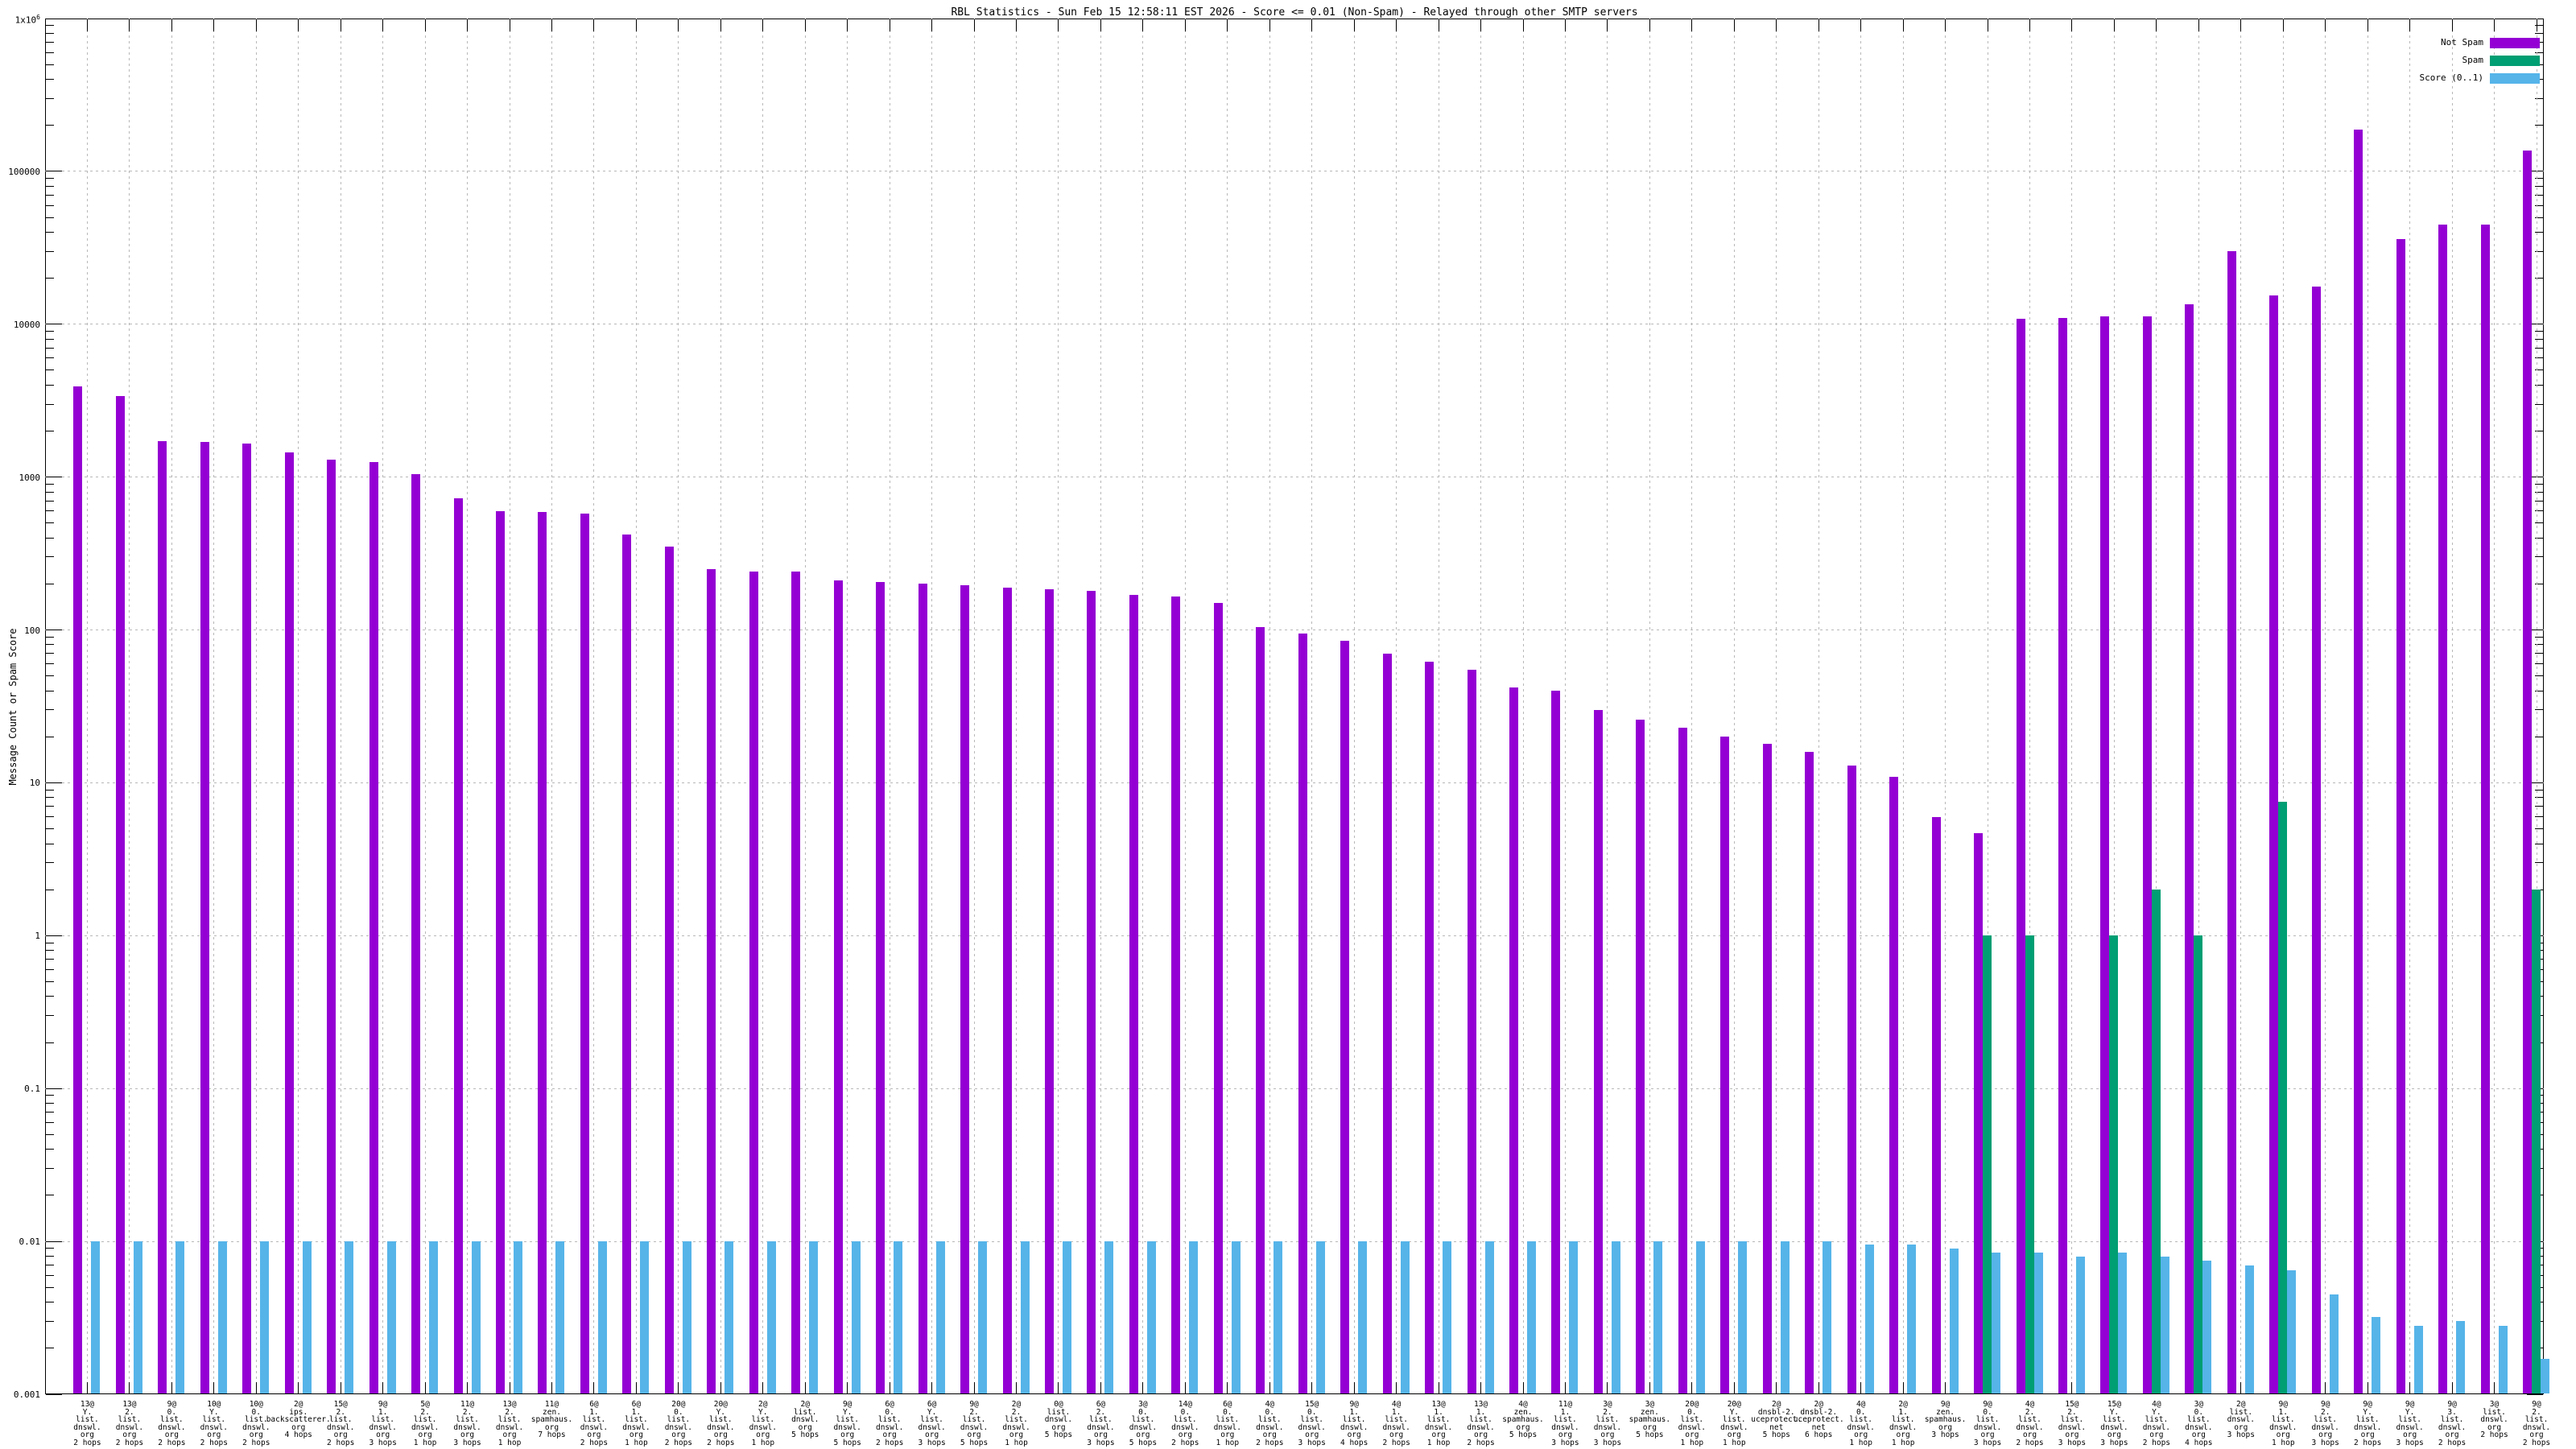 This screenshot has width=2576, height=1449. I want to click on y-tick-label: 0.001, so click(26, 1394).